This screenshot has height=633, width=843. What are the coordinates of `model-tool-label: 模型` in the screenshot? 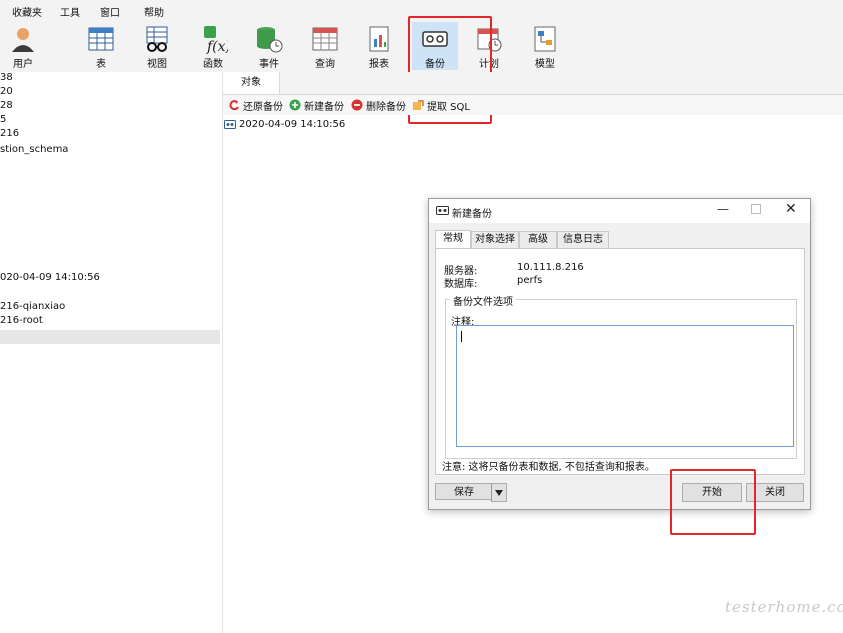 It's located at (545, 64).